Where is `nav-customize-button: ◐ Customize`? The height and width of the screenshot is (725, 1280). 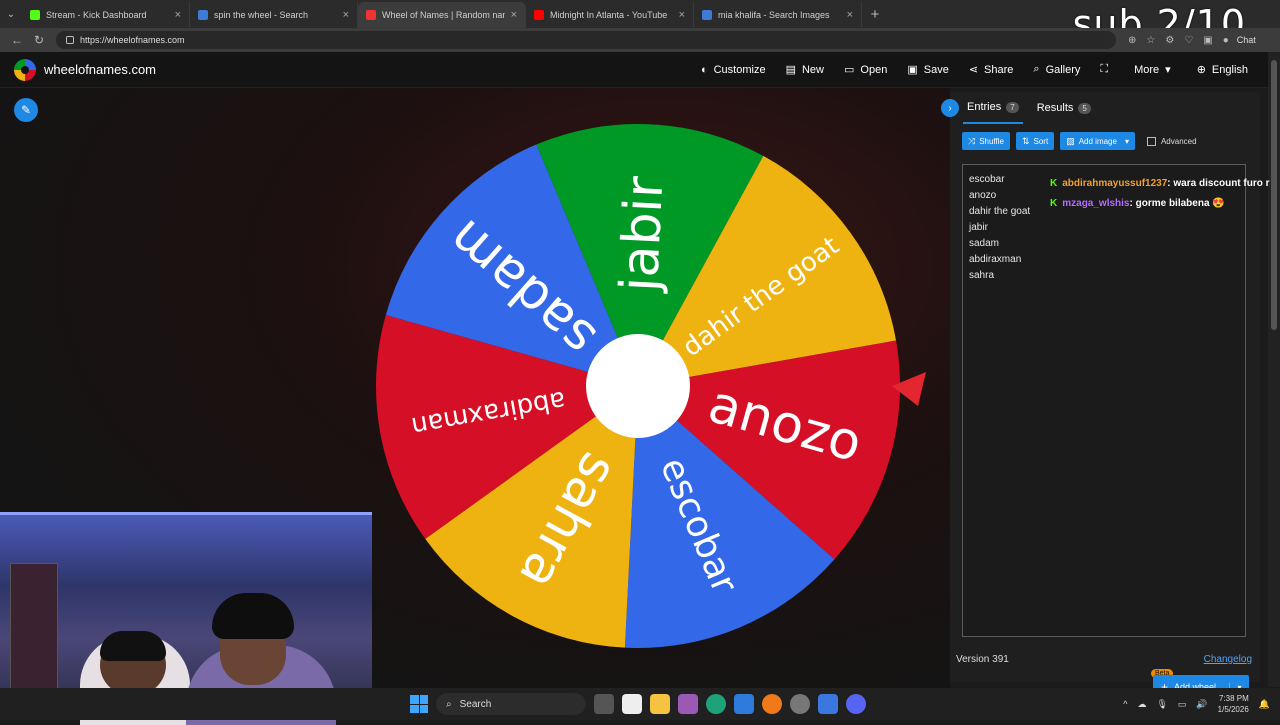 nav-customize-button: ◐ Customize is located at coordinates (733, 70).